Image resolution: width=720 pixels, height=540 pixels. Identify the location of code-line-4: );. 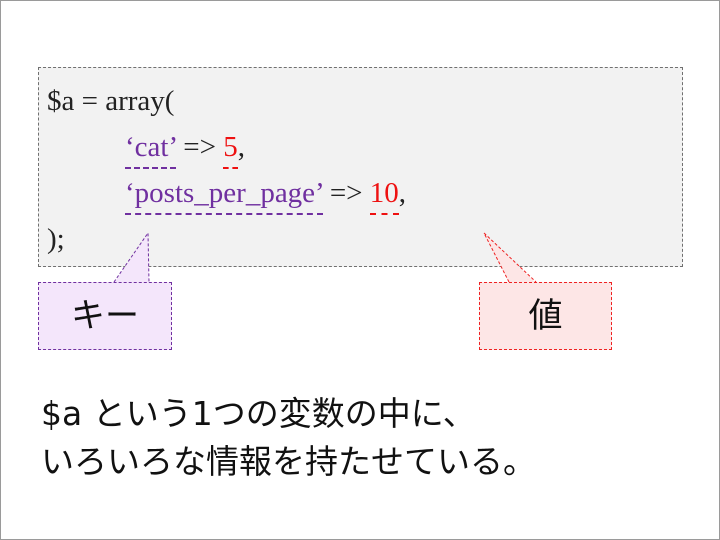
(56, 239).